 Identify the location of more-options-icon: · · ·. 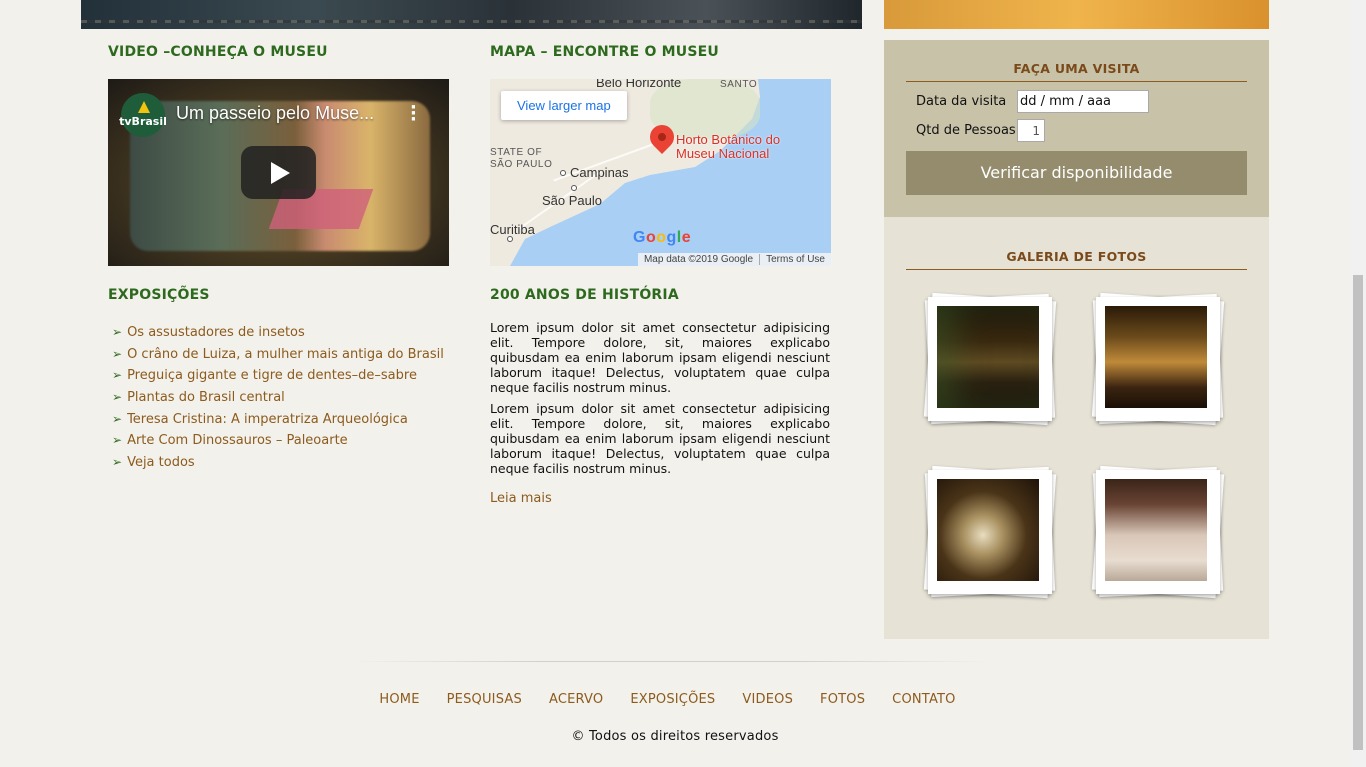
(413, 114).